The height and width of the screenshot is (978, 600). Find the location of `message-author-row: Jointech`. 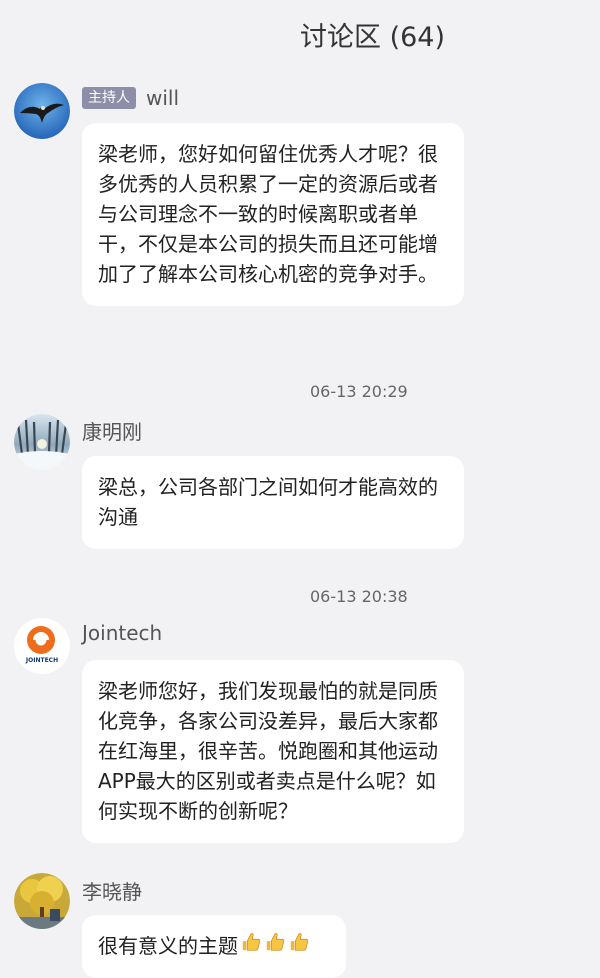

message-author-row: Jointech is located at coordinates (122, 633).